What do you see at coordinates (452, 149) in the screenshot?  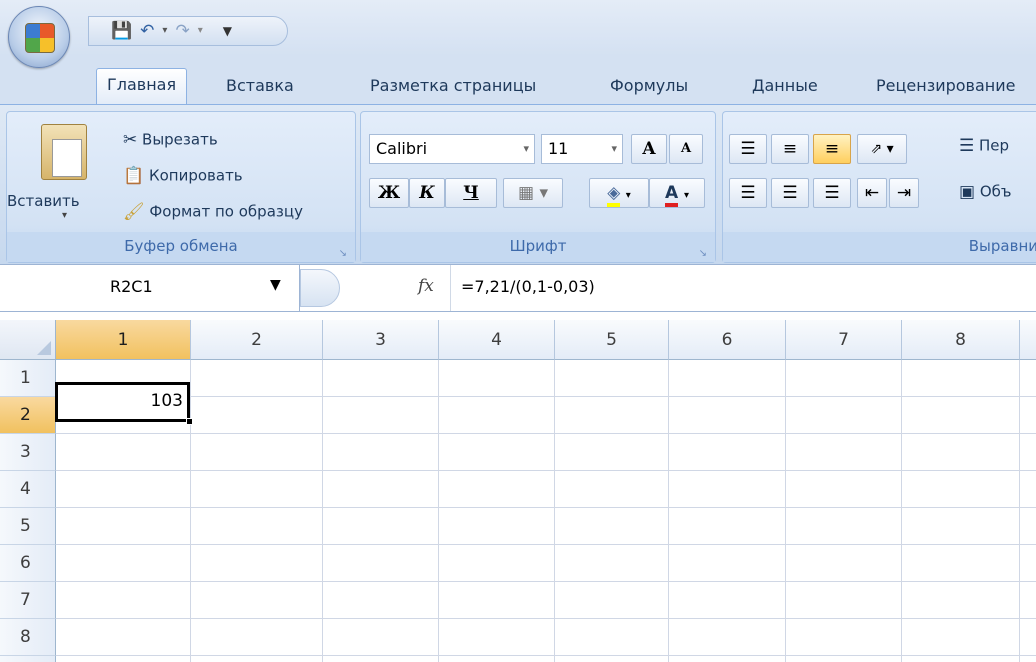 I see `font-name-select: Calibri ▾` at bounding box center [452, 149].